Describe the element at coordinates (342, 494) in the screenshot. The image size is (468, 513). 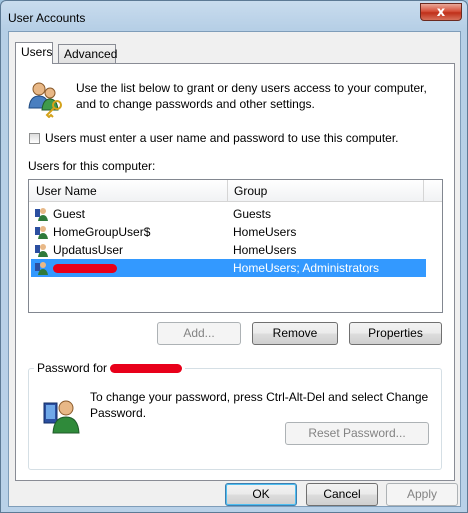
I see `cancel-button: Cancel` at that location.